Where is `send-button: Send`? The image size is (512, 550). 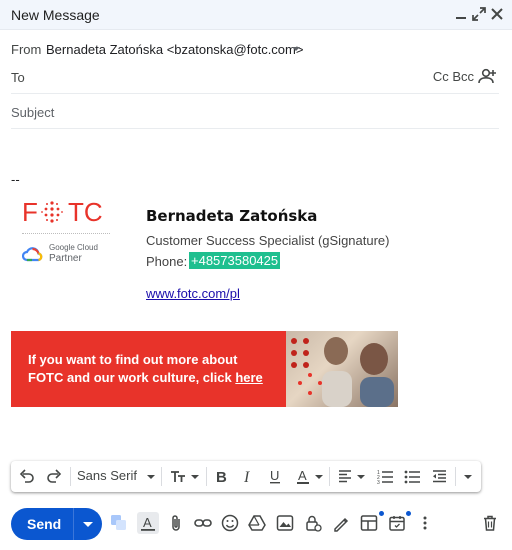 send-button: Send is located at coordinates (56, 524).